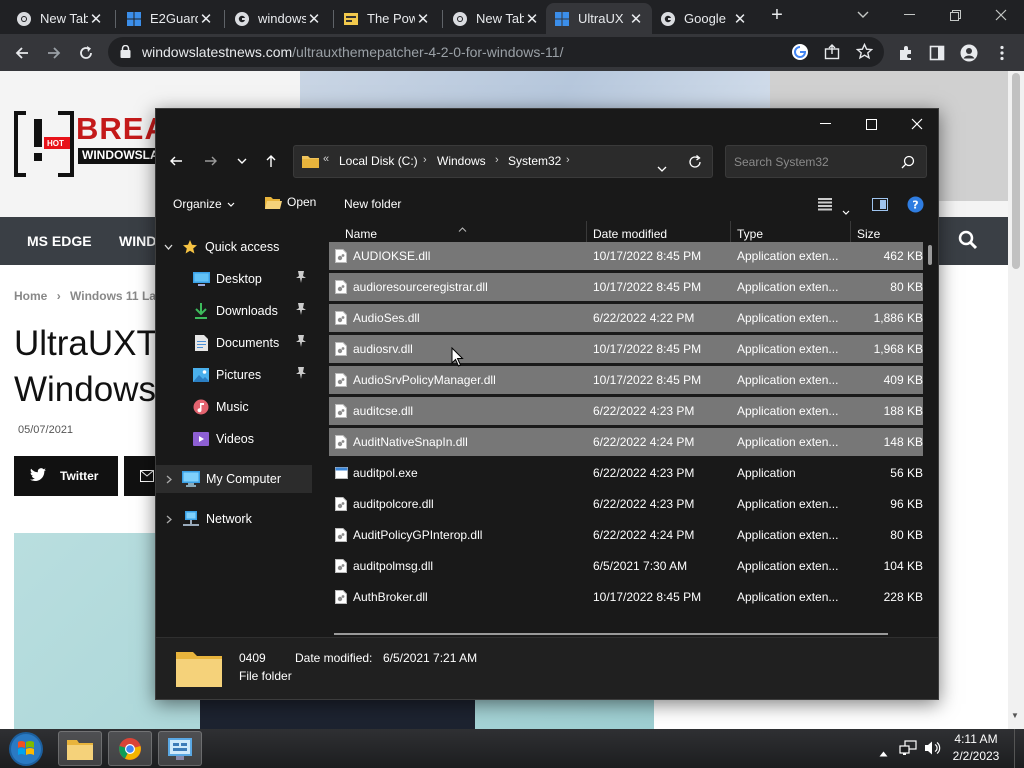  What do you see at coordinates (94, 144) in the screenshot?
I see `site-logo: HOT BREA WINDOWSLA` at bounding box center [94, 144].